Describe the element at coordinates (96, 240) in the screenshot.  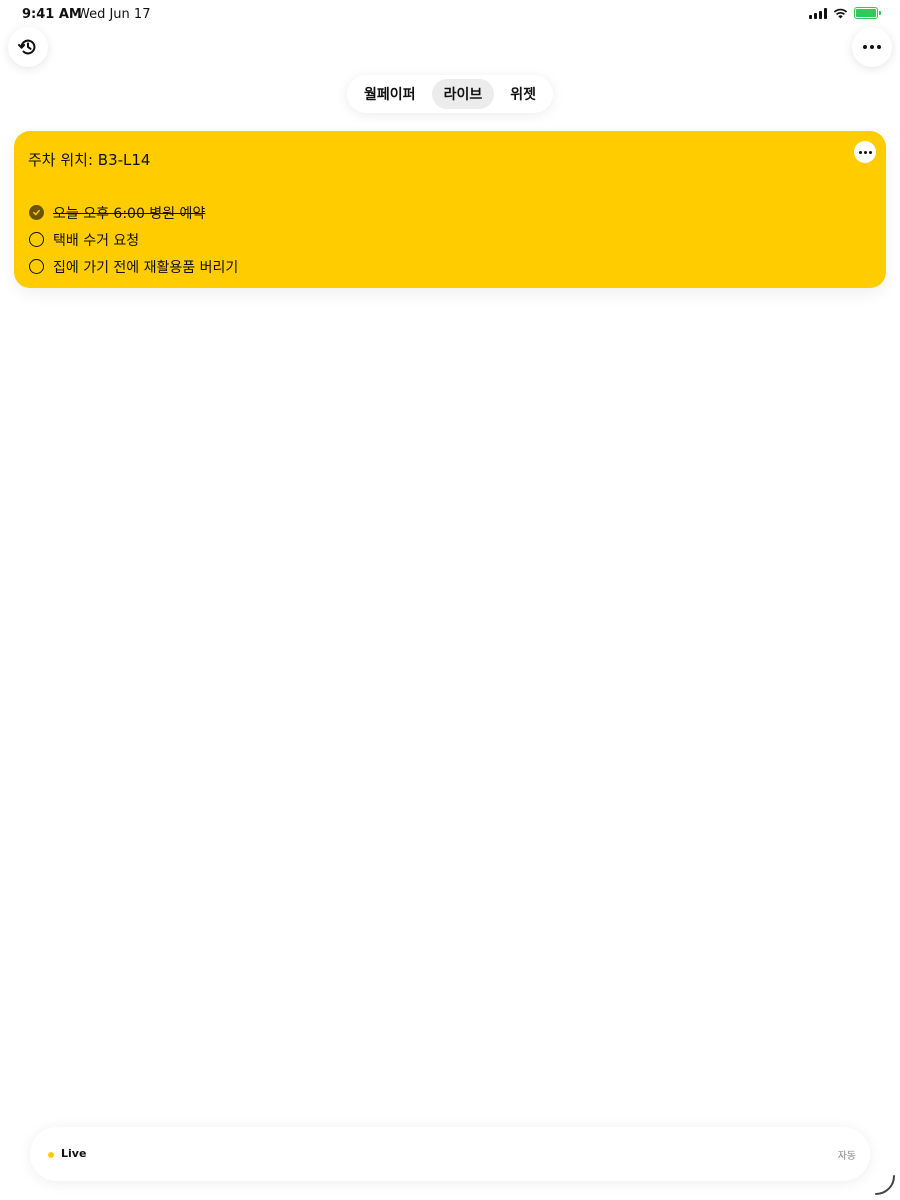
I see `checklist-item-label: 택배 수거 요청` at that location.